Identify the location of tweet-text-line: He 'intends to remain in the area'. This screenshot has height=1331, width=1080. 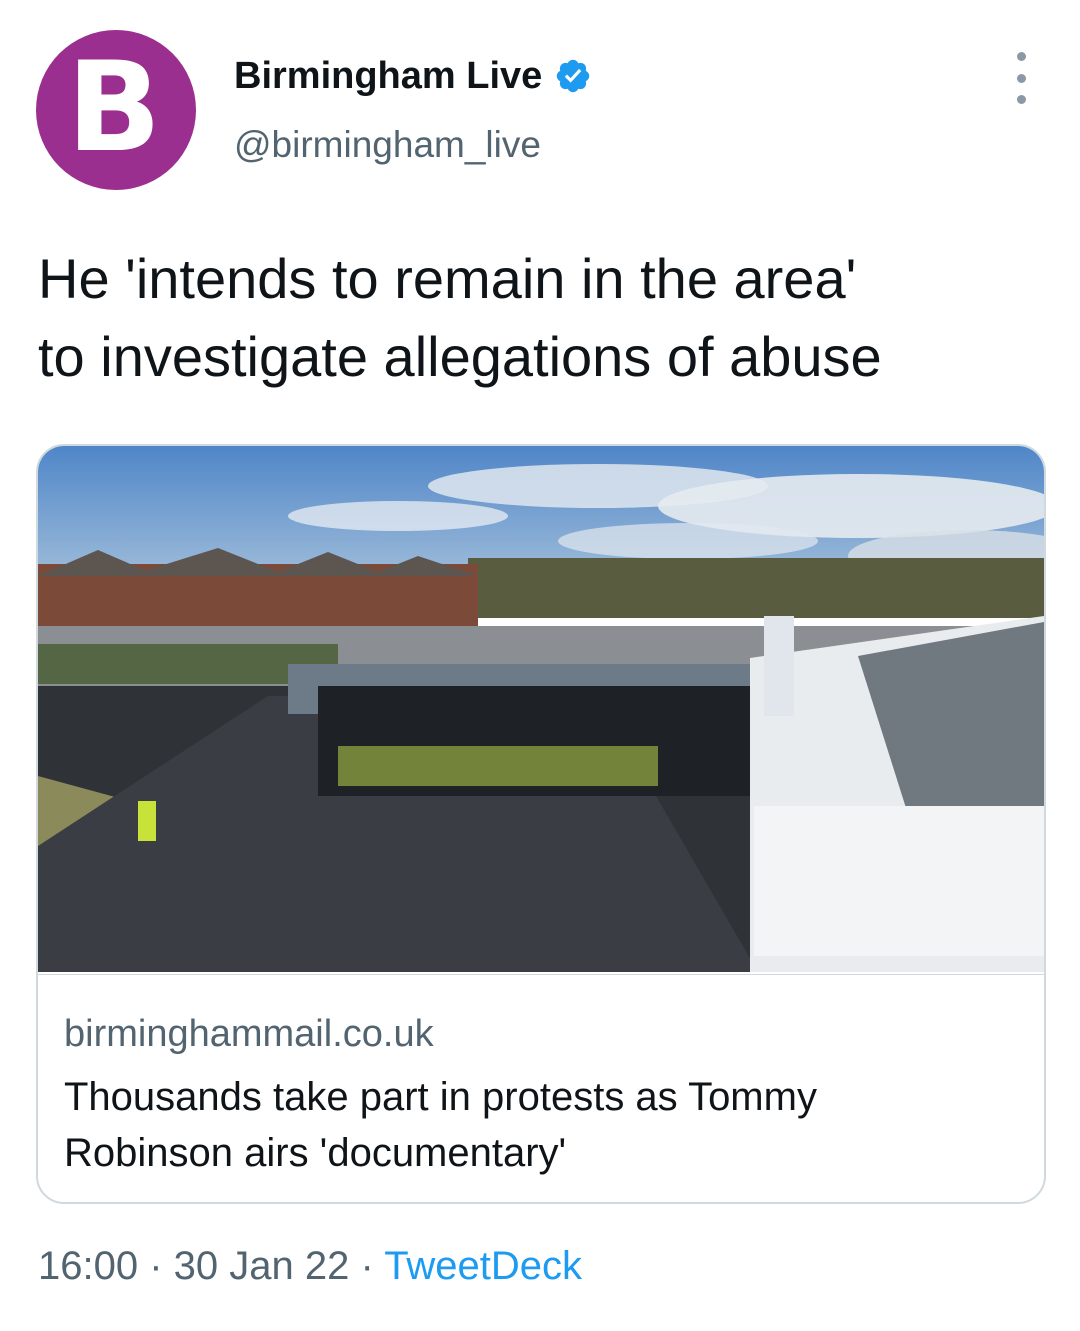
(447, 278).